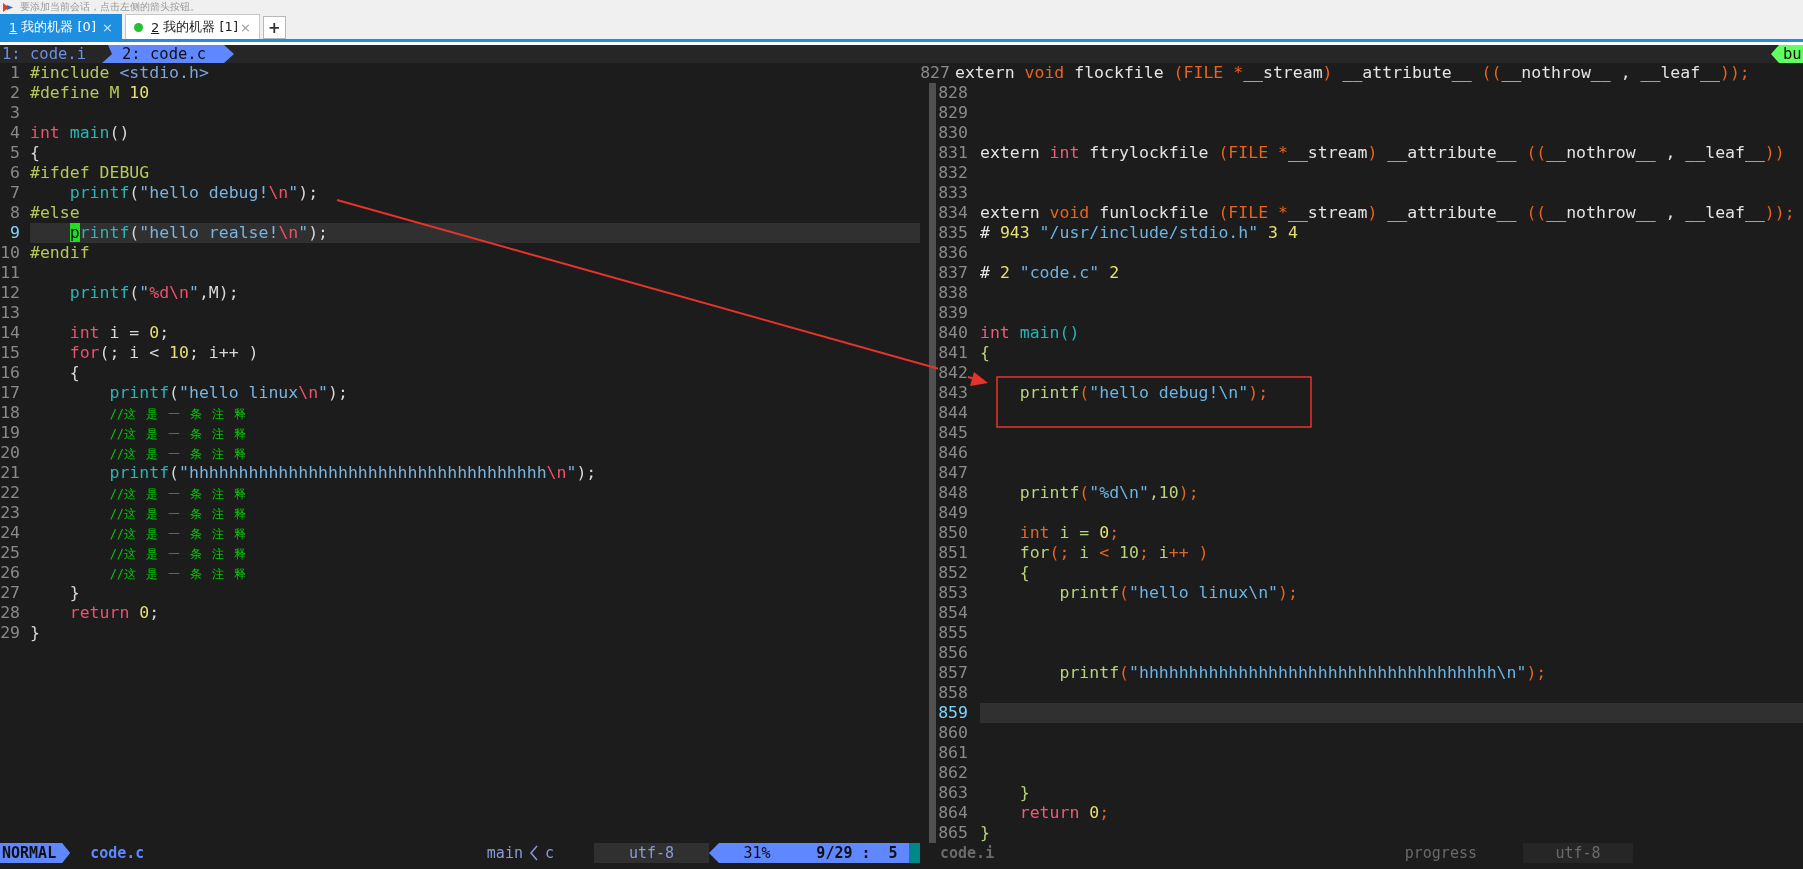 This screenshot has height=869, width=1803. What do you see at coordinates (1387, 213) in the screenshot?
I see `code-line: extern void funlockfile (FILE *__stream) __attribute__ ((__nothrow__ , __leaf__));` at bounding box center [1387, 213].